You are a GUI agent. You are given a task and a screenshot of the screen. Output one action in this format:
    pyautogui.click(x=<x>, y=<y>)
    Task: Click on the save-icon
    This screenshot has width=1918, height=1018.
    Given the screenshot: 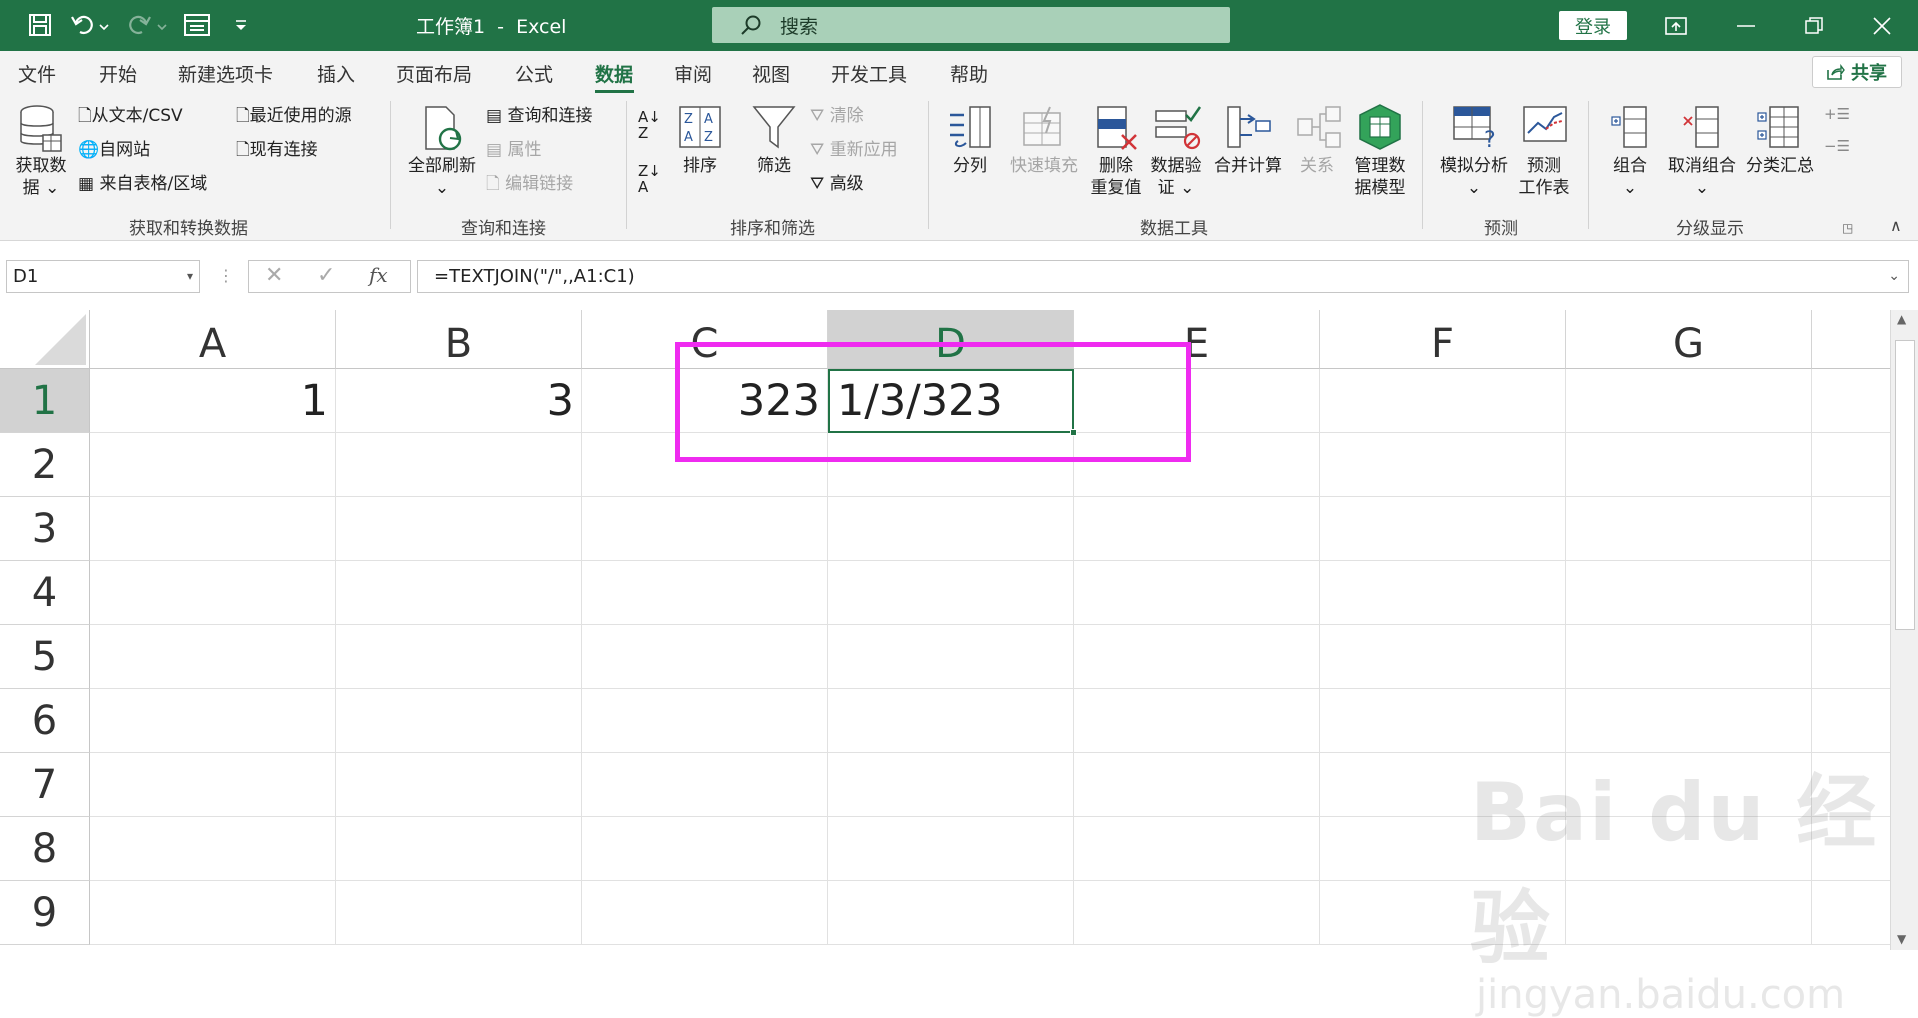 What is the action you would take?
    pyautogui.click(x=40, y=25)
    